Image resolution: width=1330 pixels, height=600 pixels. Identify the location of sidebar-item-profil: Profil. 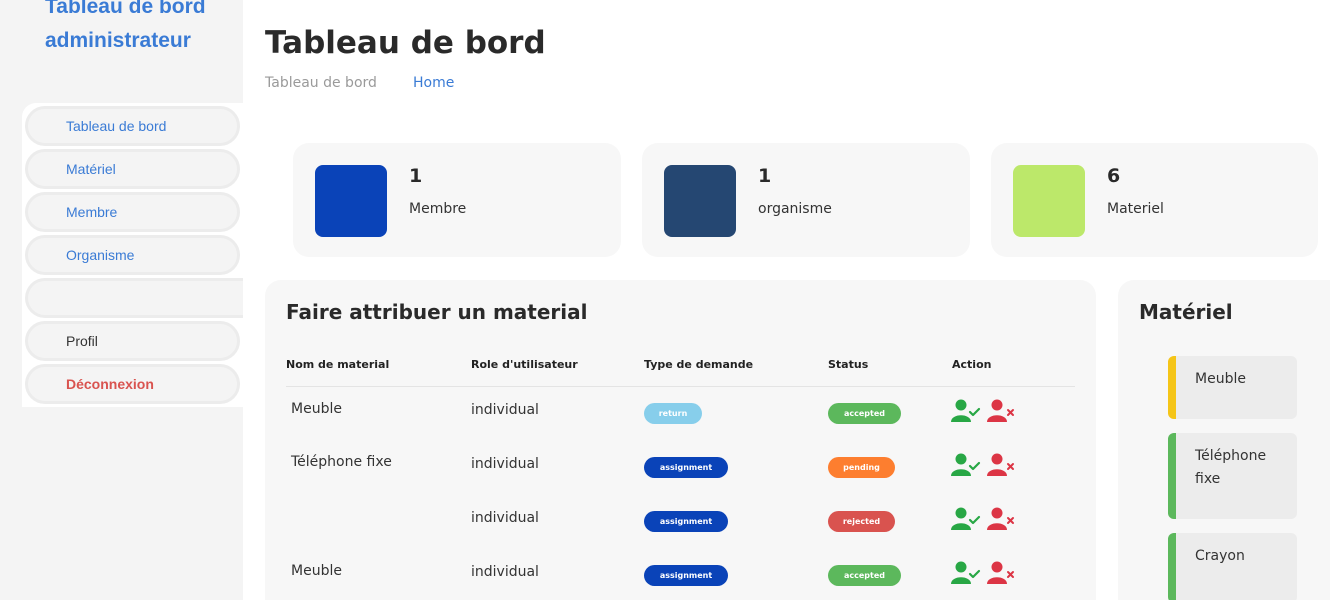
(132, 341).